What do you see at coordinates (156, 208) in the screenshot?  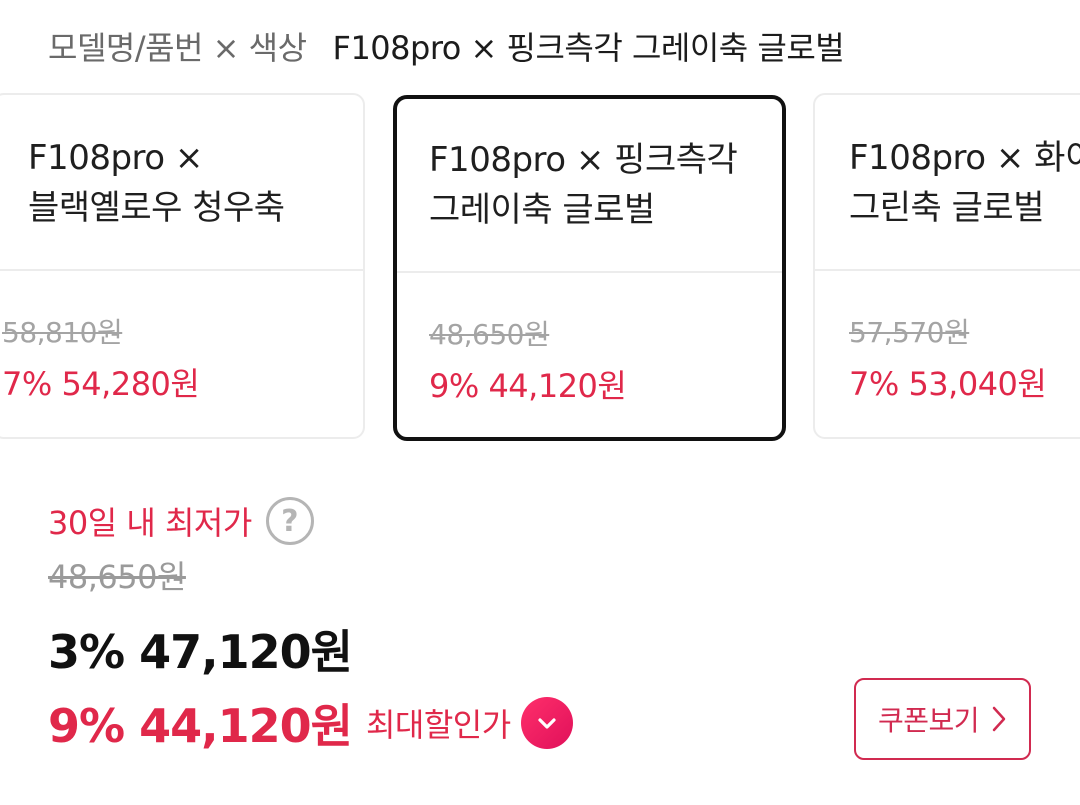 I see `option-card-name-line2: 블랙옐로우 청우축` at bounding box center [156, 208].